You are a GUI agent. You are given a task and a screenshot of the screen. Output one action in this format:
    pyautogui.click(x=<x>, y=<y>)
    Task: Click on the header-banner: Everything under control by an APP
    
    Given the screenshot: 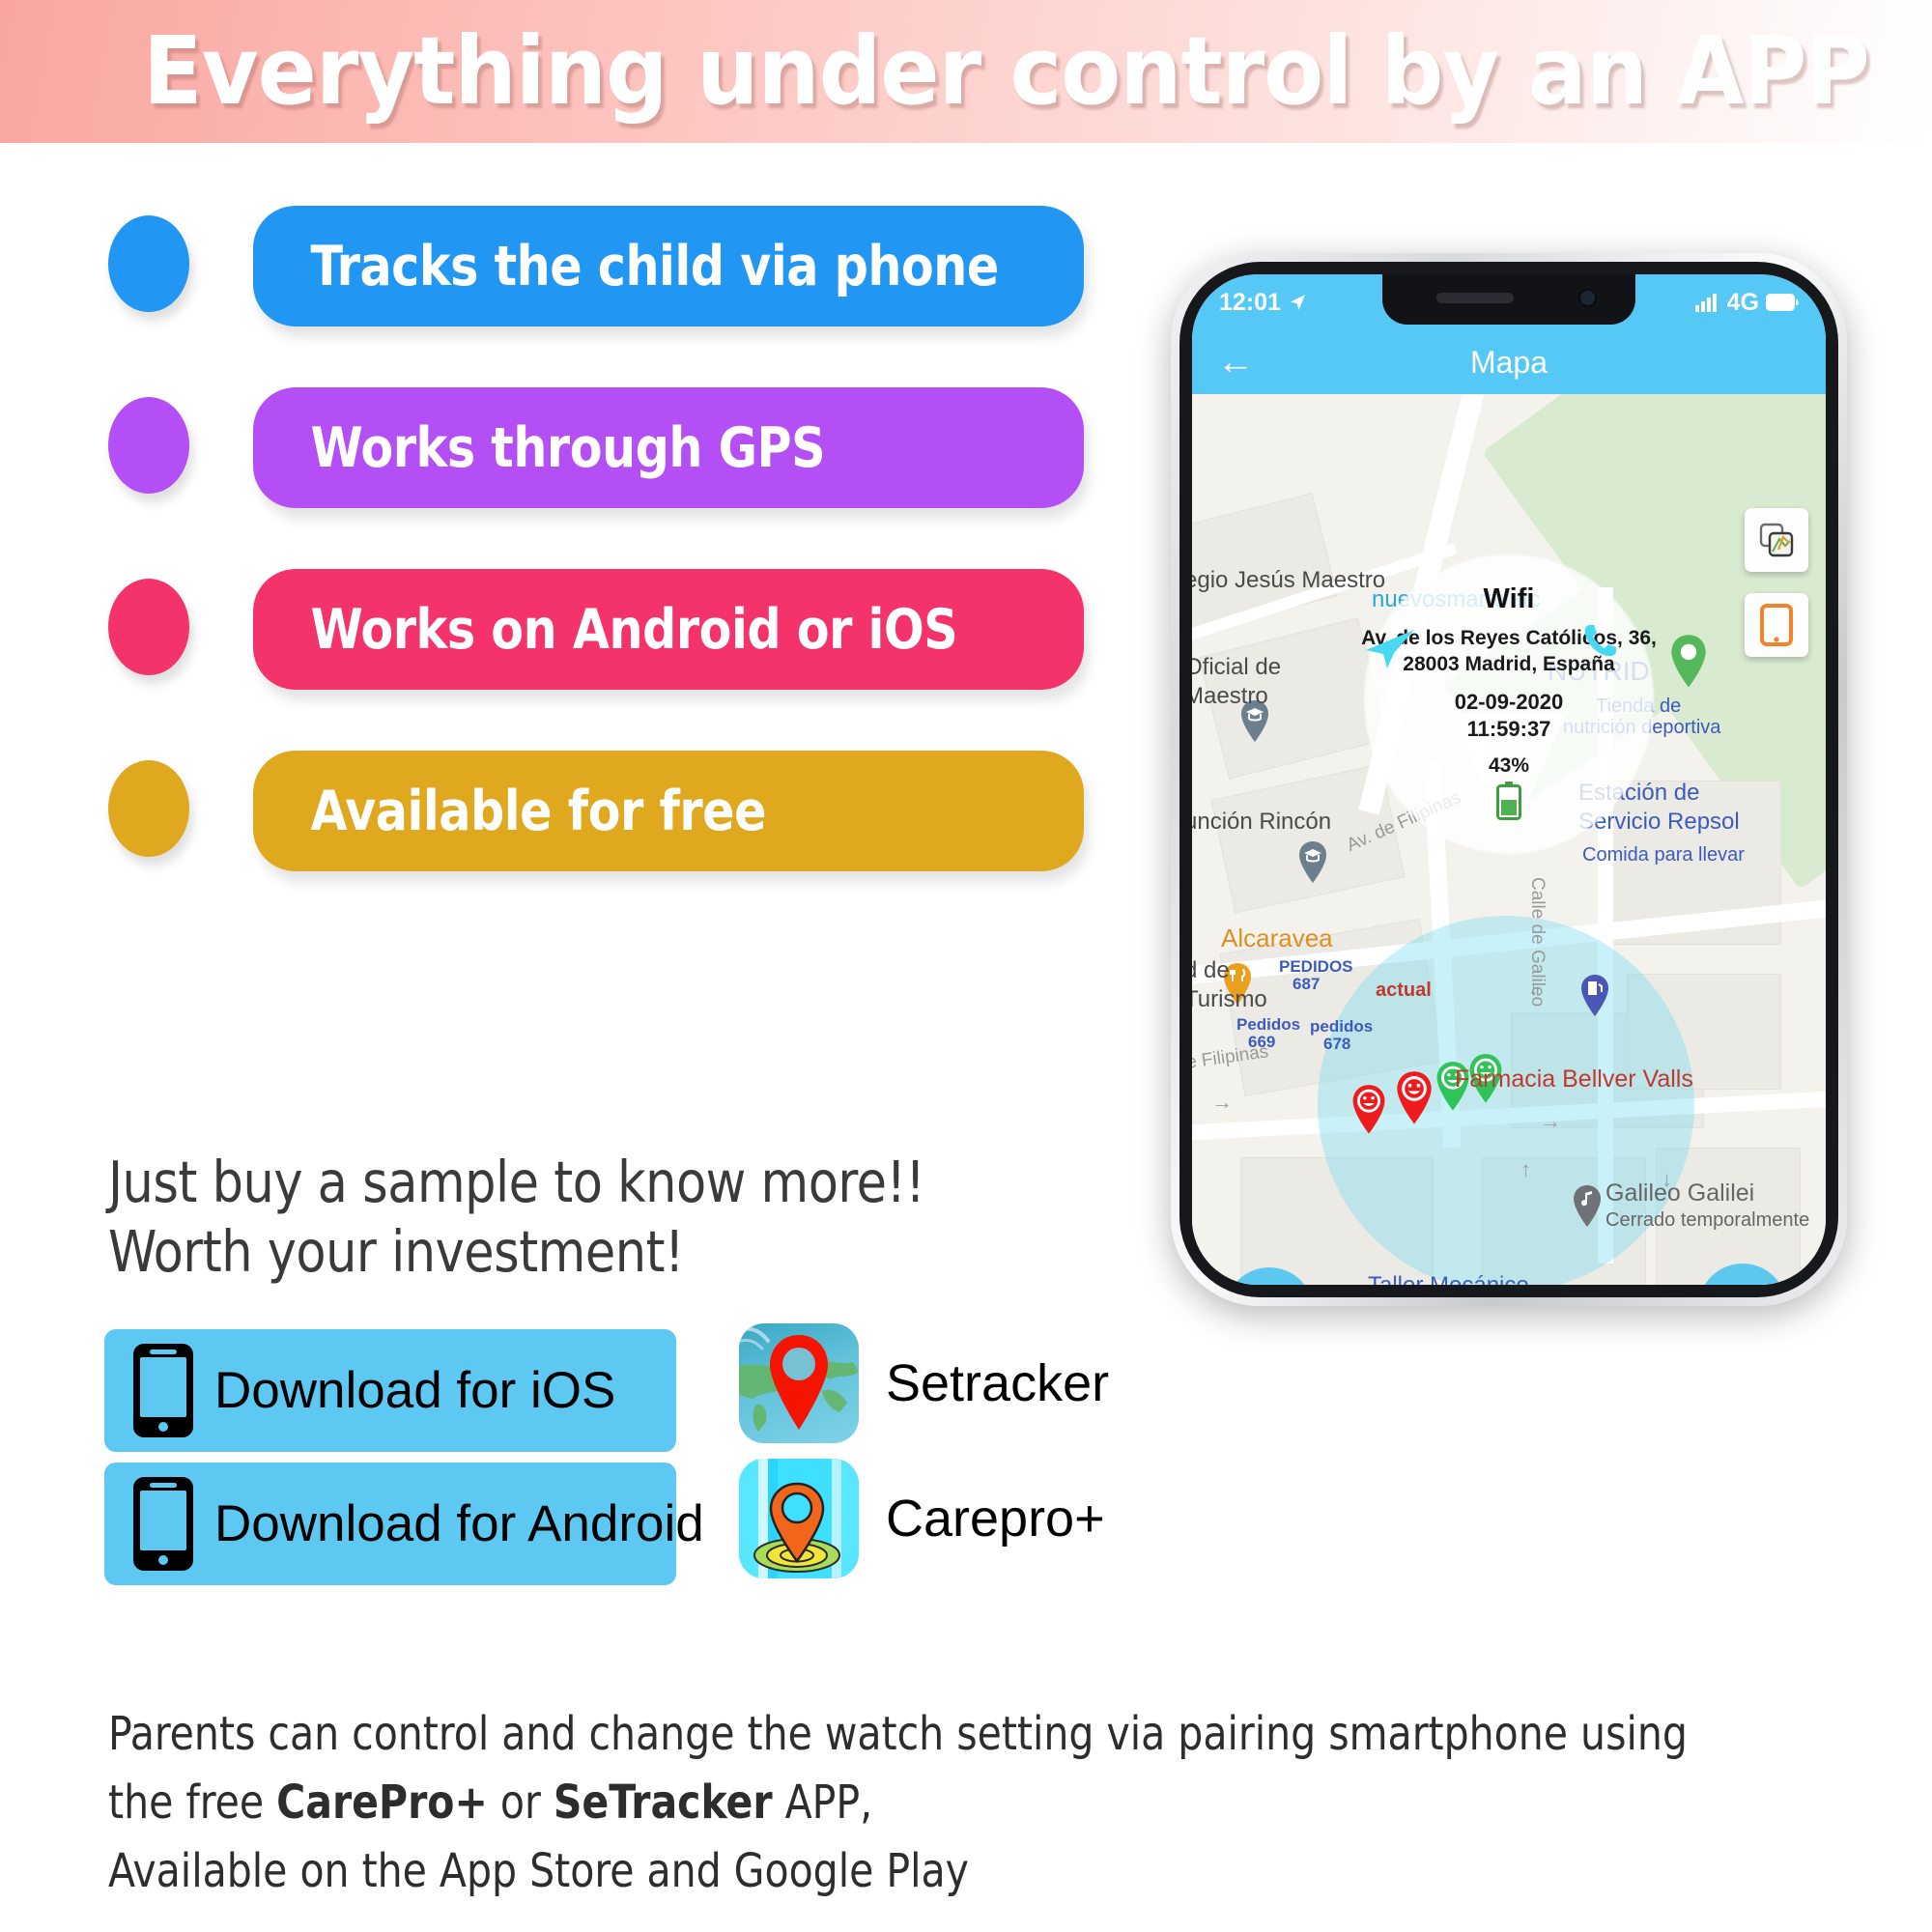 What is the action you would take?
    pyautogui.click(x=966, y=71)
    